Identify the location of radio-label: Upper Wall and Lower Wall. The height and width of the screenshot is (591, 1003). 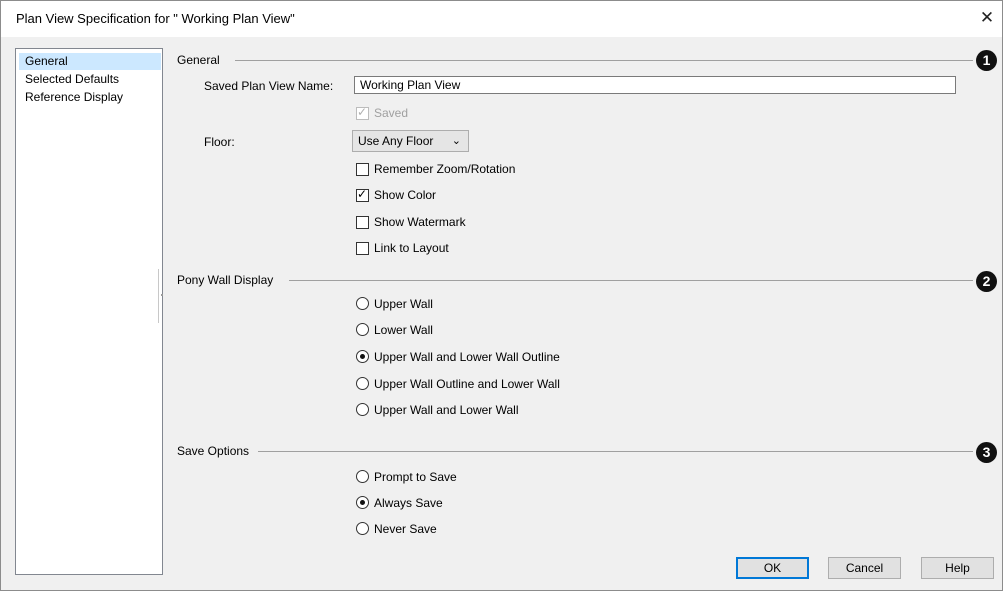
(446, 410).